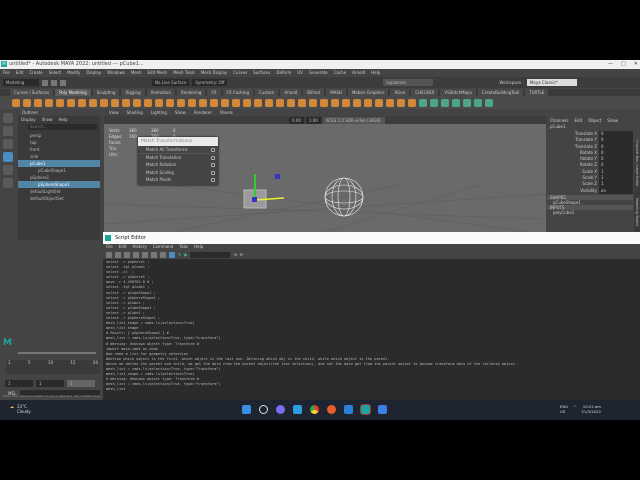 The height and width of the screenshot is (480, 640). I want to click on clock: 10:22 am 21/3/2022, so click(591, 409).